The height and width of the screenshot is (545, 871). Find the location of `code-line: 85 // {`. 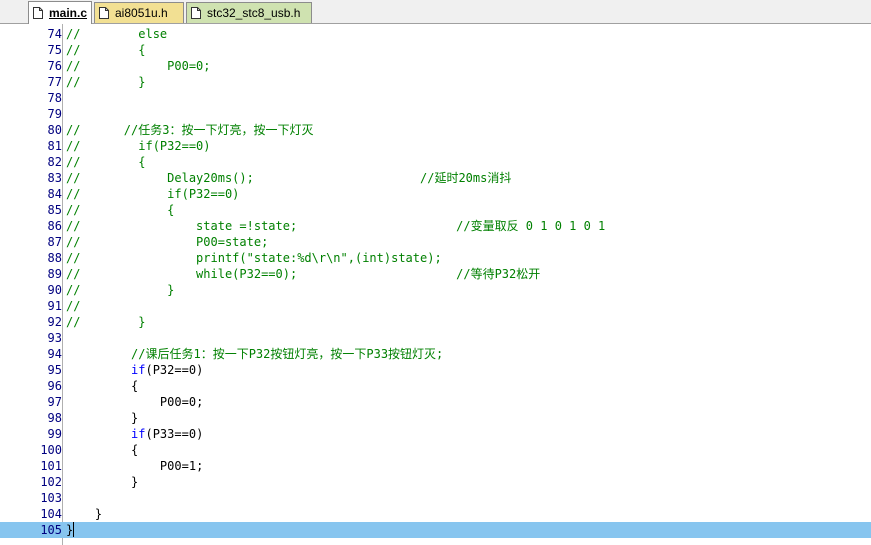

code-line: 85 // { is located at coordinates (435, 210).